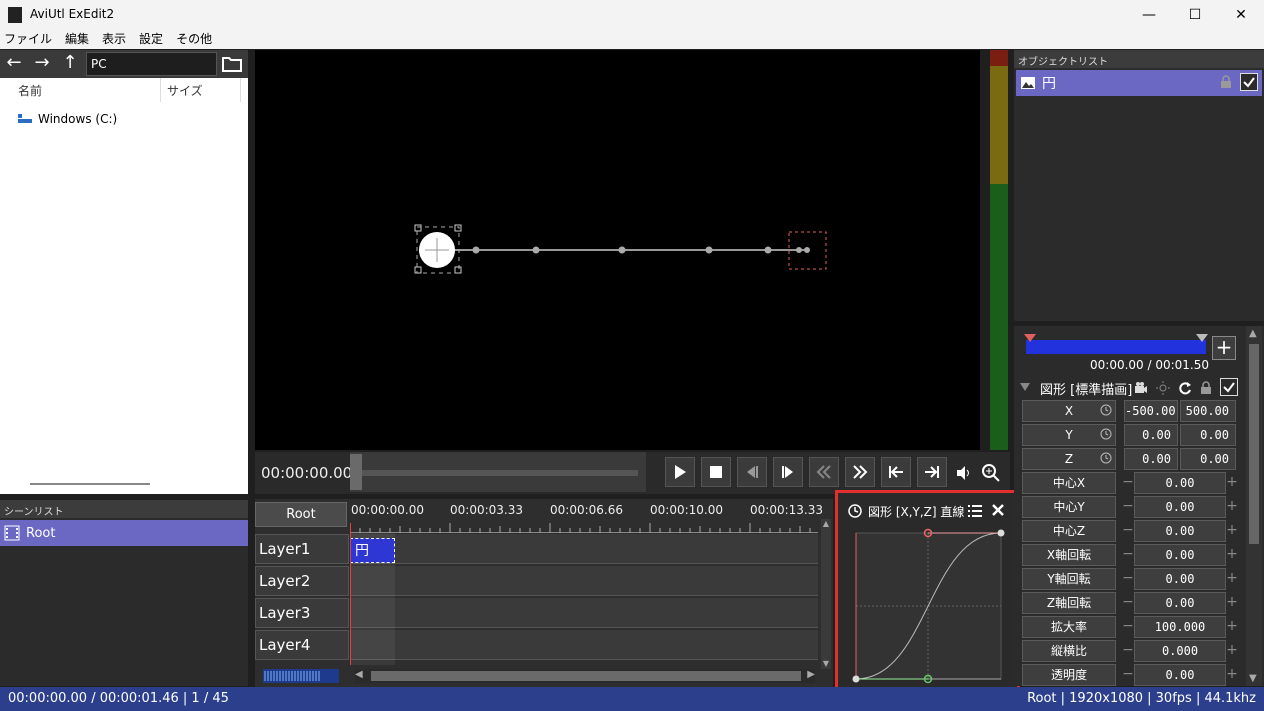  What do you see at coordinates (1224, 348) in the screenshot?
I see `add-filter-button: +` at bounding box center [1224, 348].